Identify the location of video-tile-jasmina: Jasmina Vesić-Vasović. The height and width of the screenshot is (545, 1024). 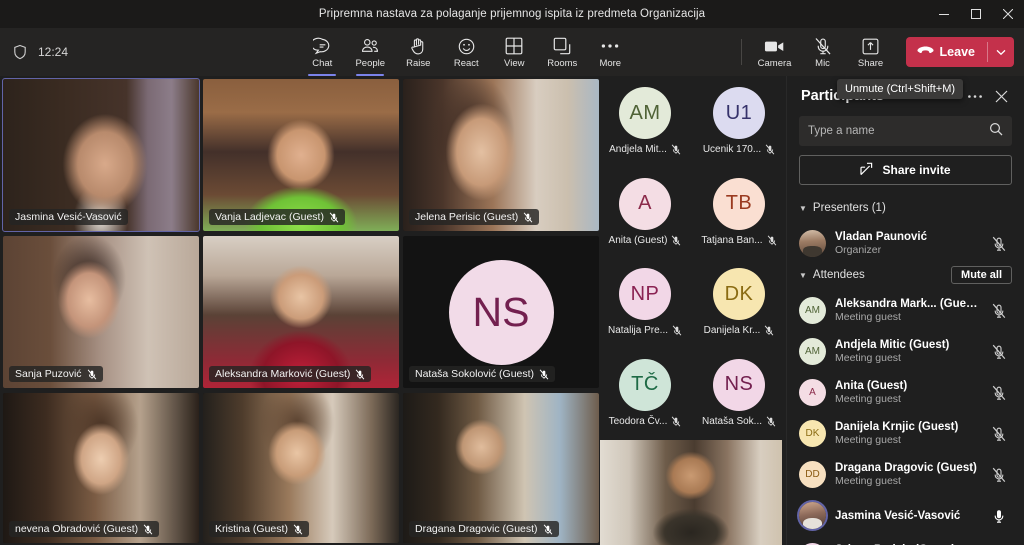
(101, 155).